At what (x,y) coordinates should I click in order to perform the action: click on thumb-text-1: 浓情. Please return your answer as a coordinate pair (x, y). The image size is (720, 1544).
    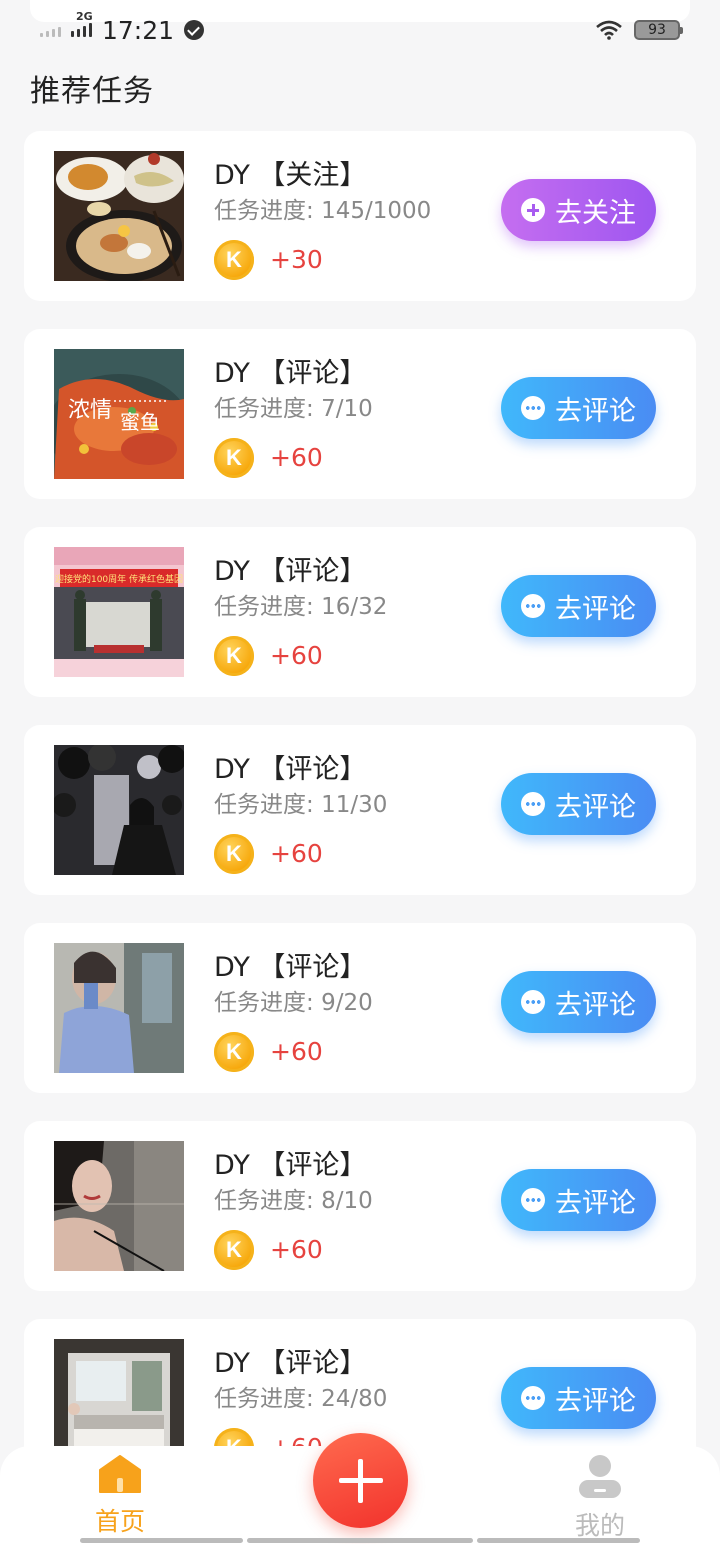
    Looking at the image, I should click on (90, 410).